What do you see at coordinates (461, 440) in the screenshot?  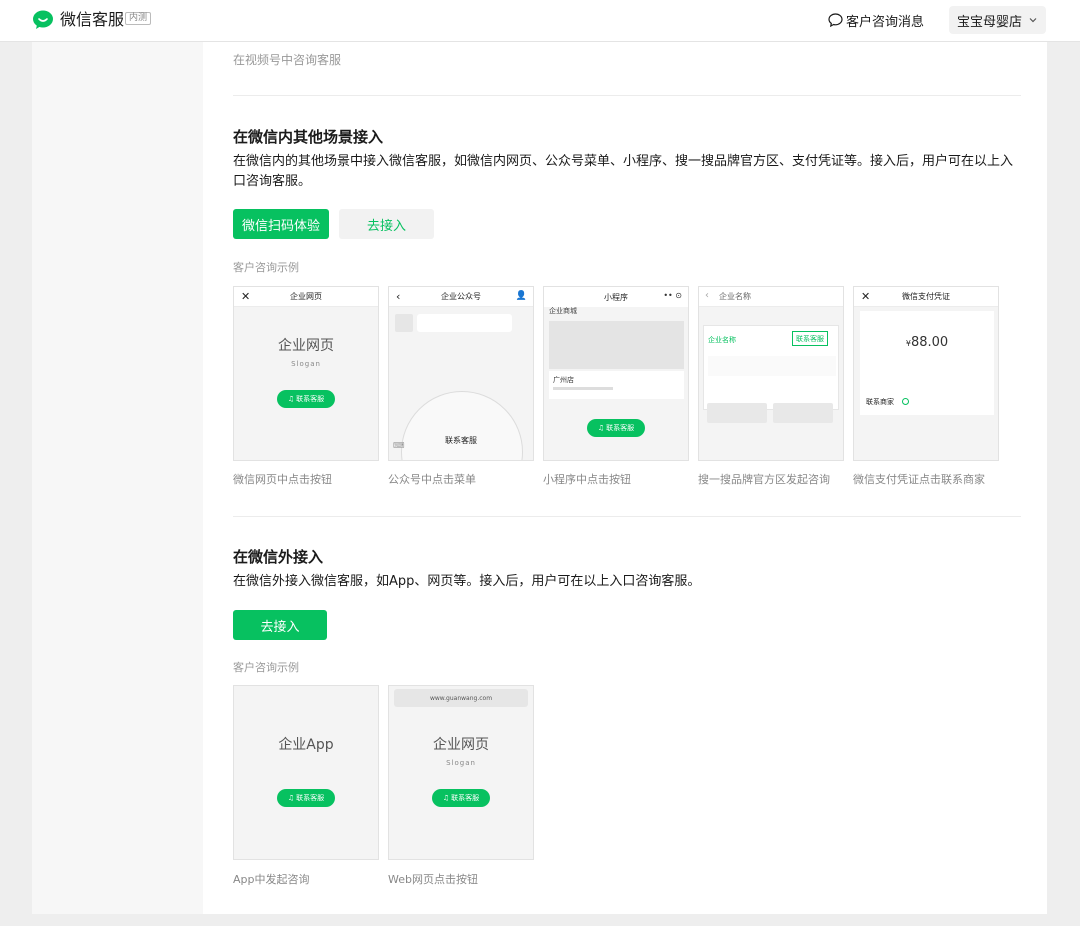 I see `menu-contact-label: 联系客服` at bounding box center [461, 440].